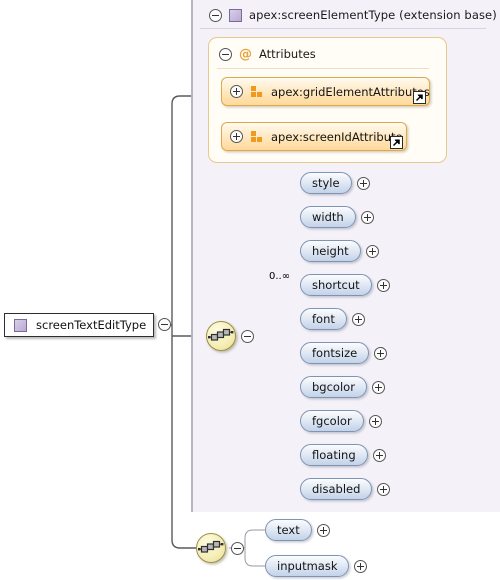 The height and width of the screenshot is (580, 500). I want to click on element-row-bgcolor: bgcolor, so click(342, 387).